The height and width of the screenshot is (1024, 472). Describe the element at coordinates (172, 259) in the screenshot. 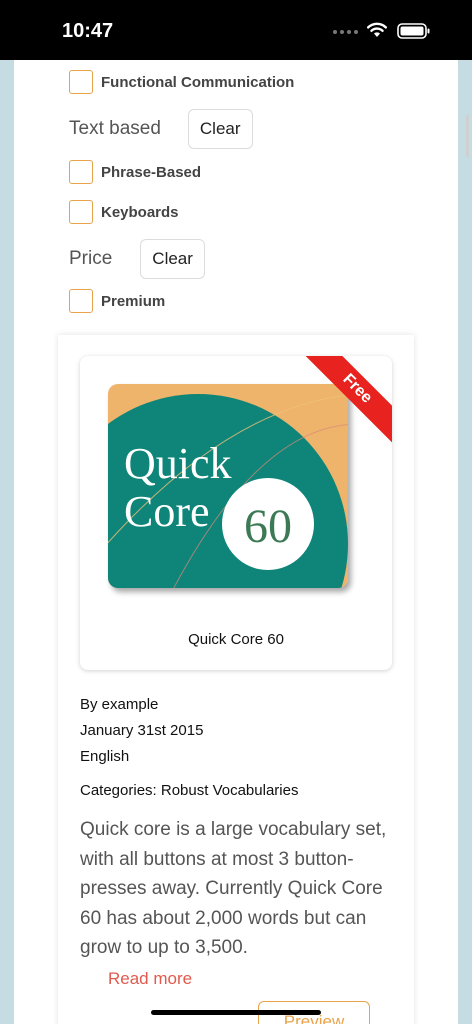

I see `clear-price-button: Clear` at that location.